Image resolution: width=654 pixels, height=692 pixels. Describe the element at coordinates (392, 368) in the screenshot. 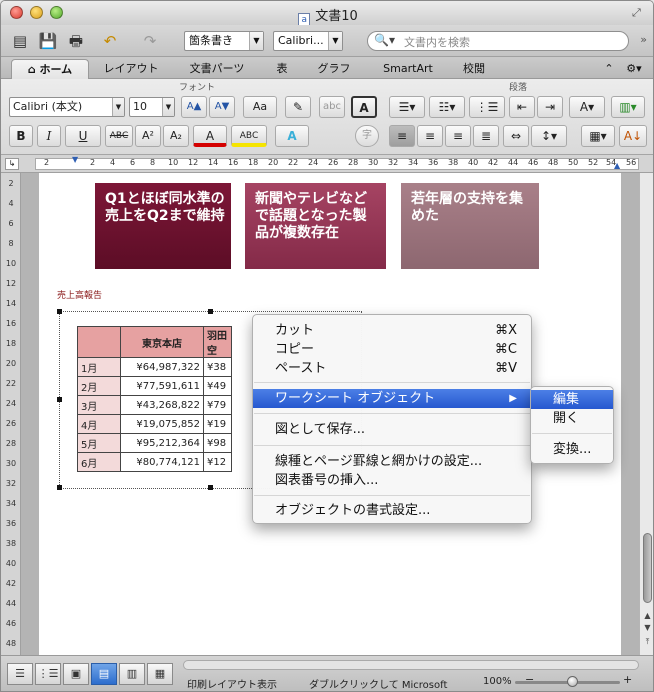

I see `menu-item-paste: ペースト ⌘V` at that location.